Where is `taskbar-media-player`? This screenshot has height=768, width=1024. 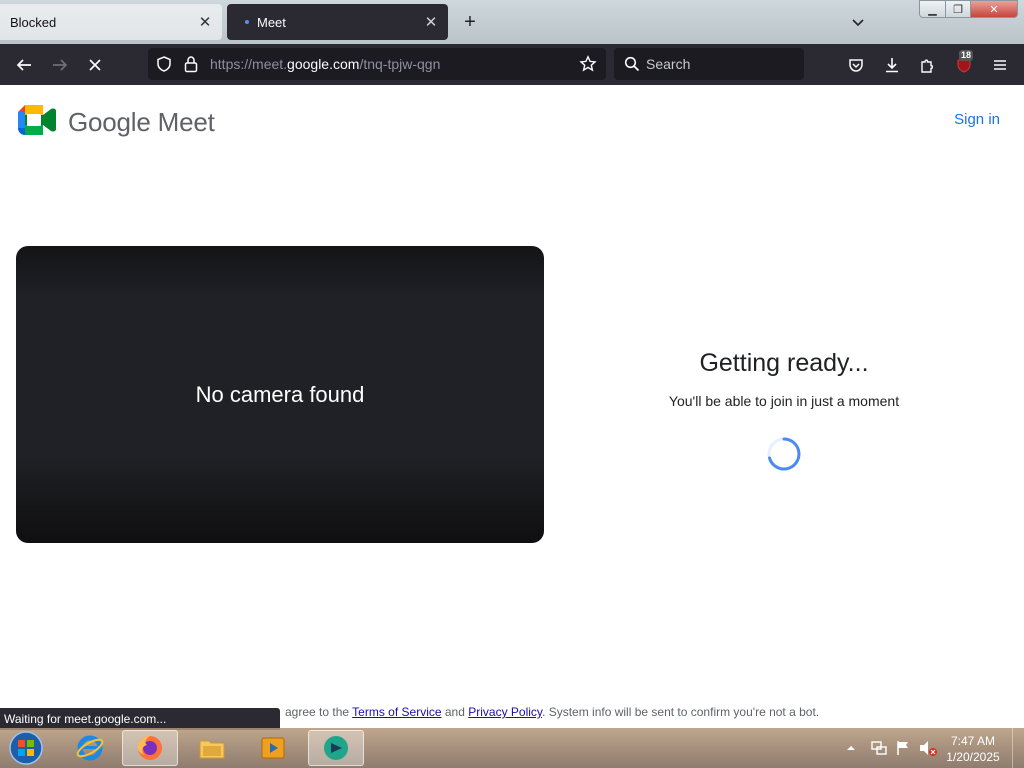 taskbar-media-player is located at coordinates (273, 748).